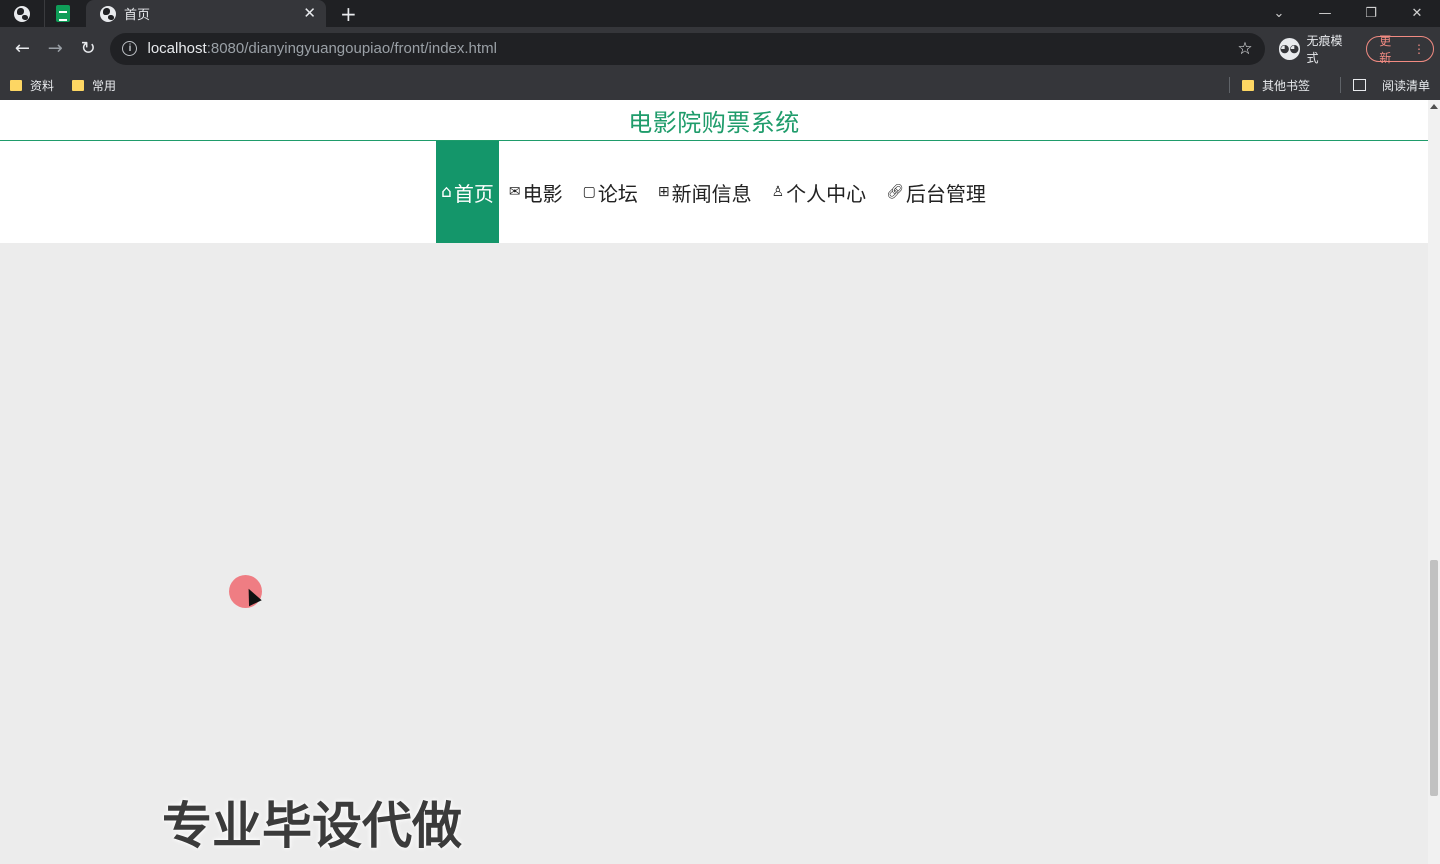  I want to click on bookmark-label: 其他书签, so click(1285, 85).